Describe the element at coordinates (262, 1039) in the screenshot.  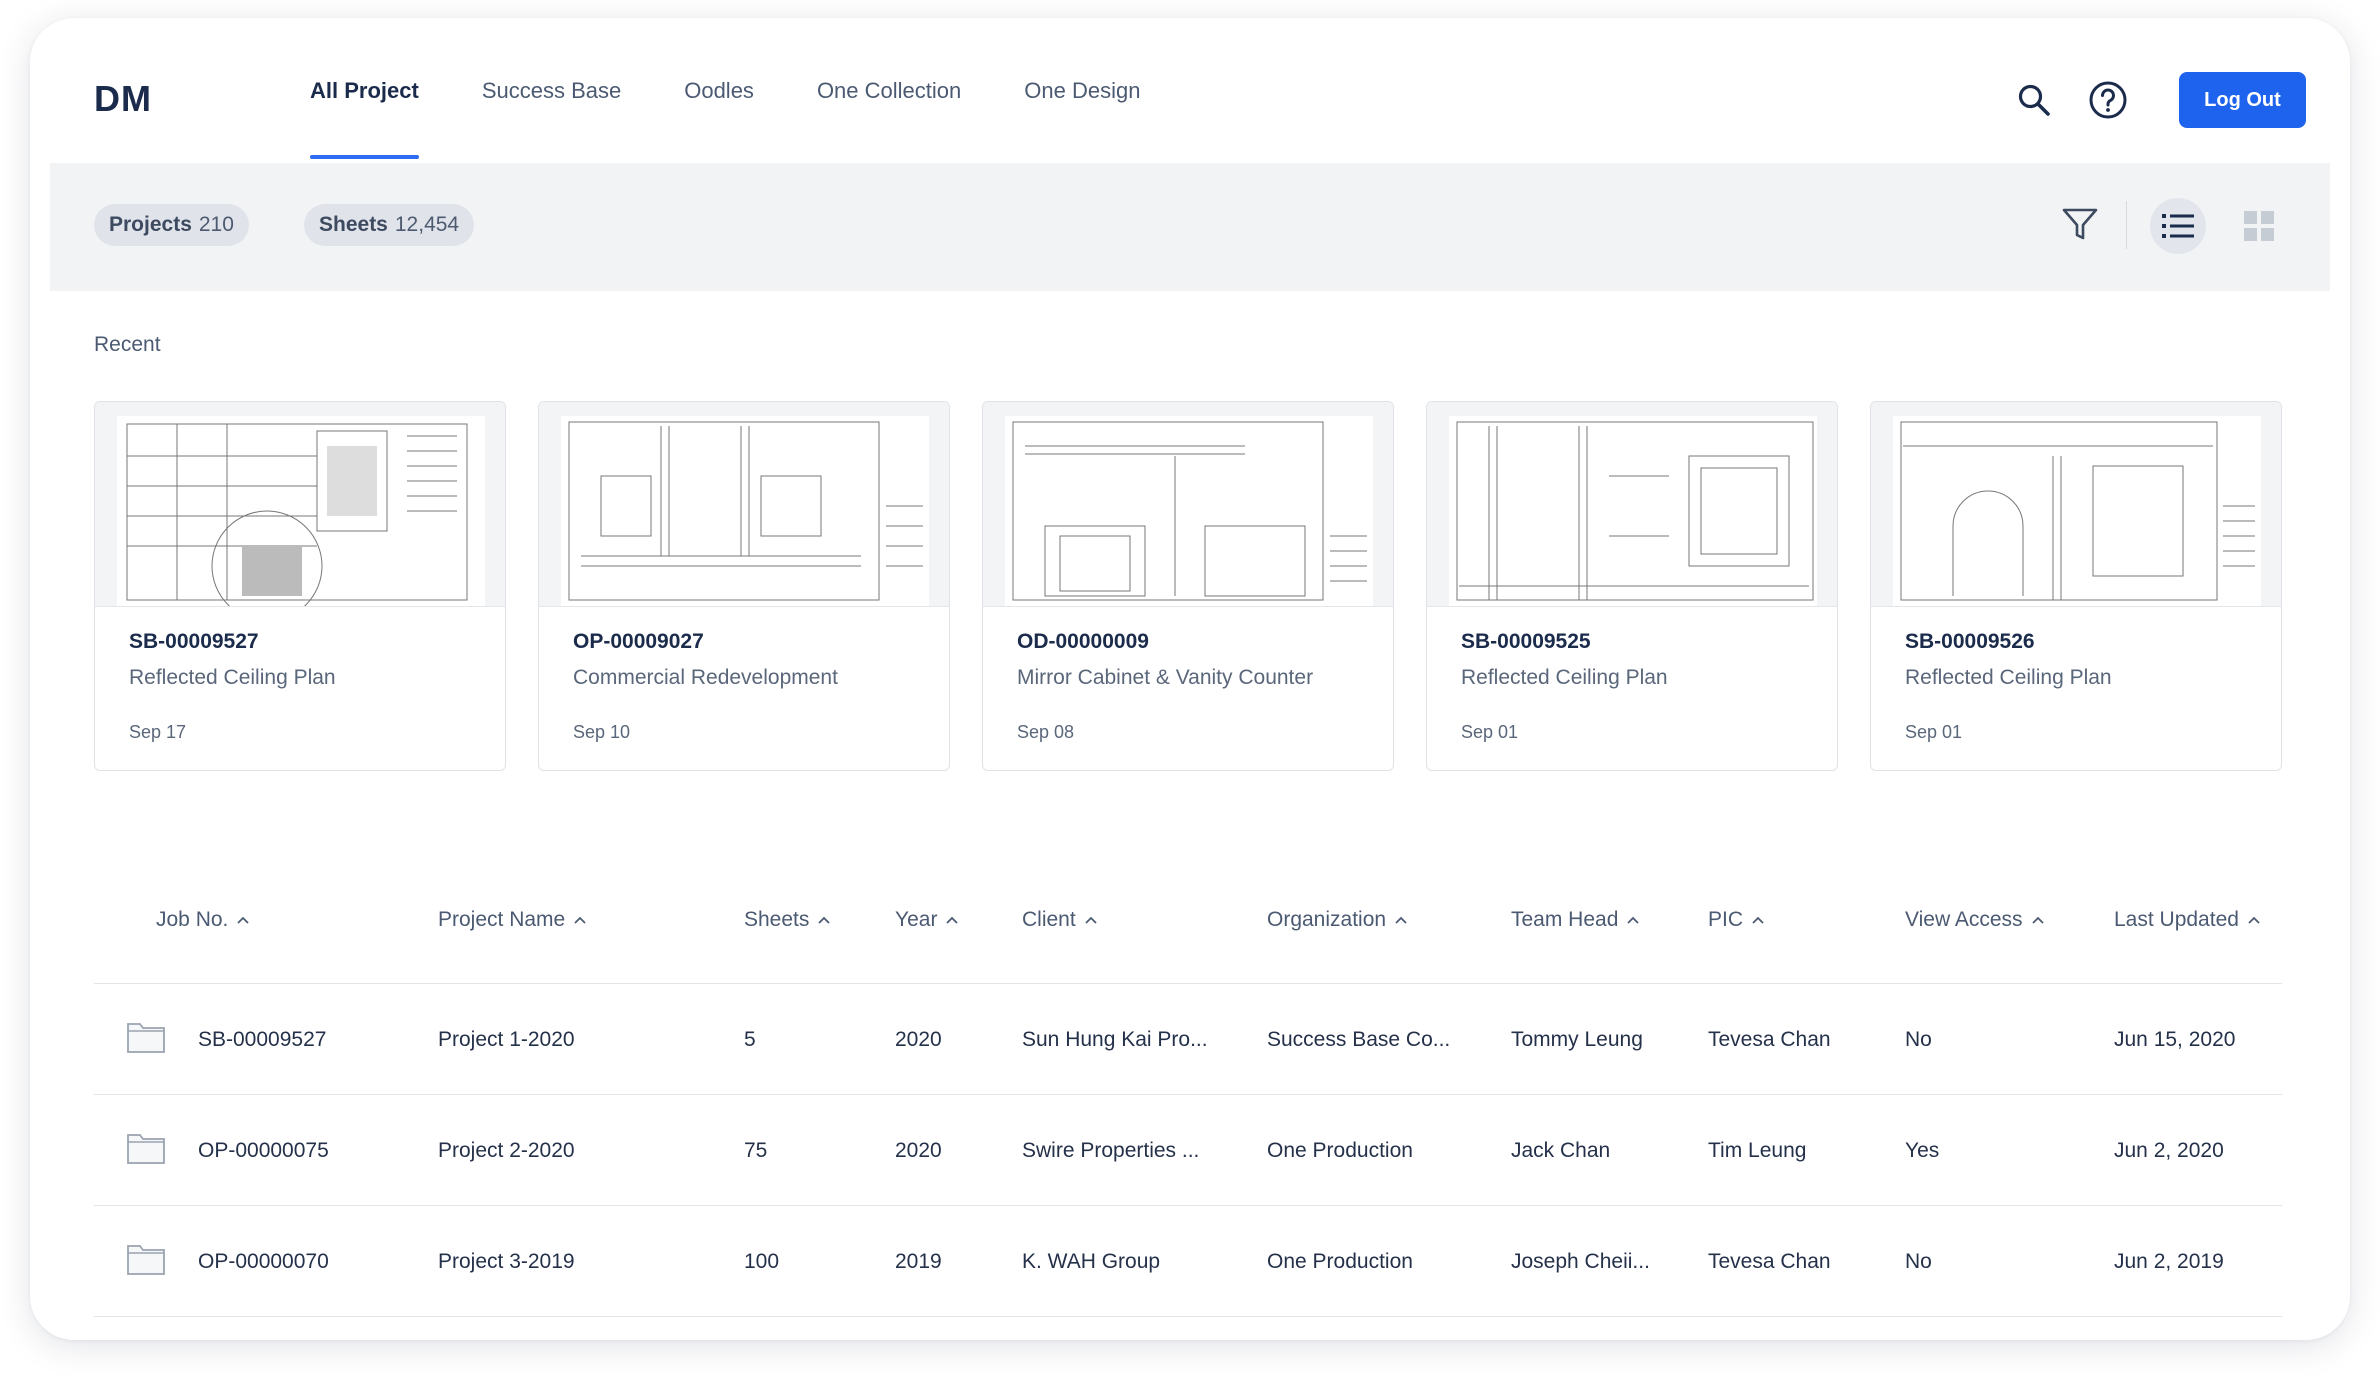
I see `cell-job-no: SB-00009527` at that location.